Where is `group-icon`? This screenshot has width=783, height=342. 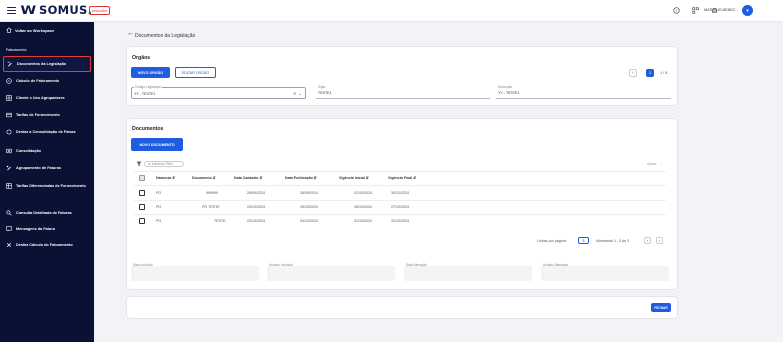
group-icon is located at coordinates (9, 168).